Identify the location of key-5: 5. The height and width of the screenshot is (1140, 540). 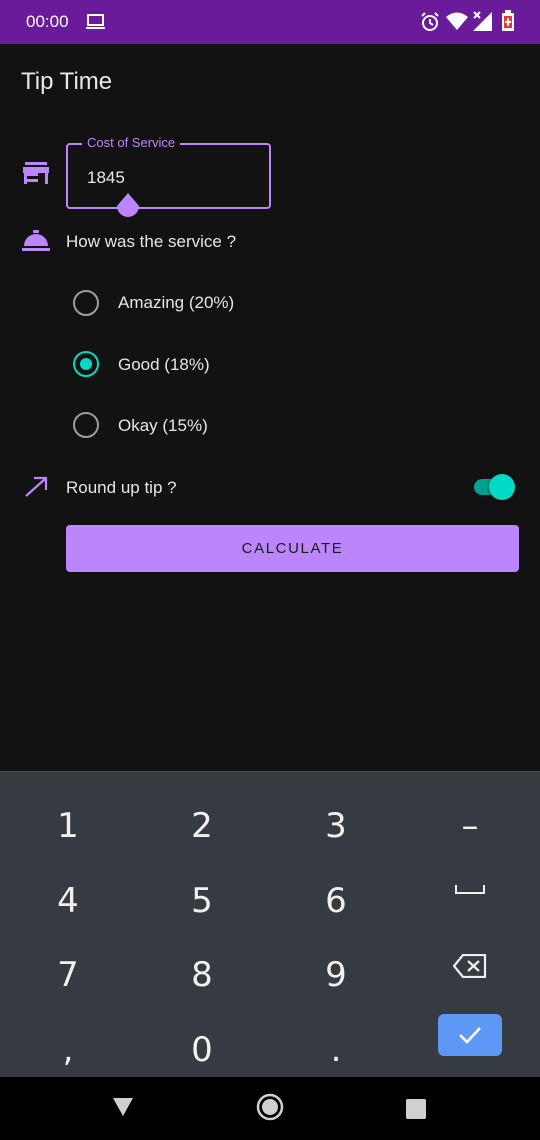
(202, 892).